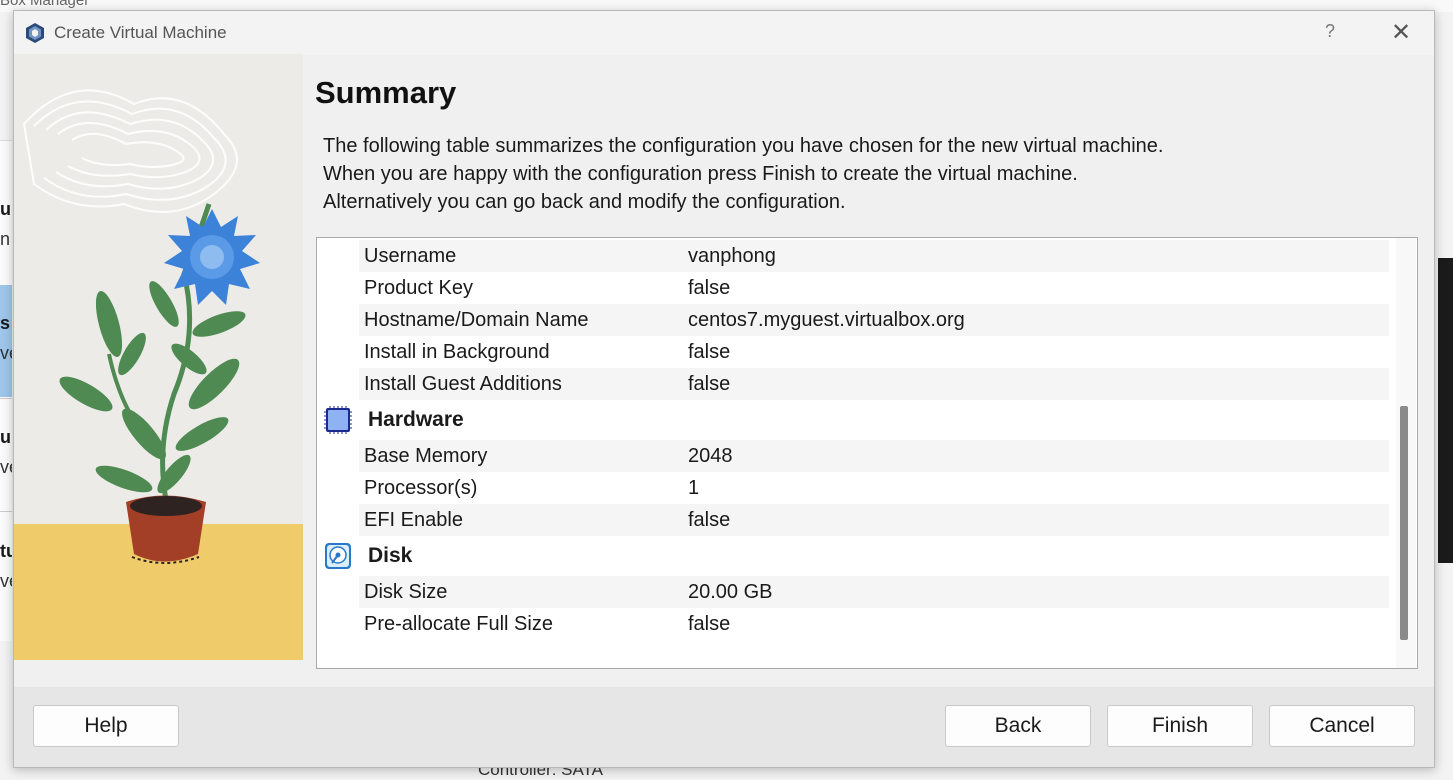  What do you see at coordinates (390, 555) in the screenshot?
I see `category-label: Disk` at bounding box center [390, 555].